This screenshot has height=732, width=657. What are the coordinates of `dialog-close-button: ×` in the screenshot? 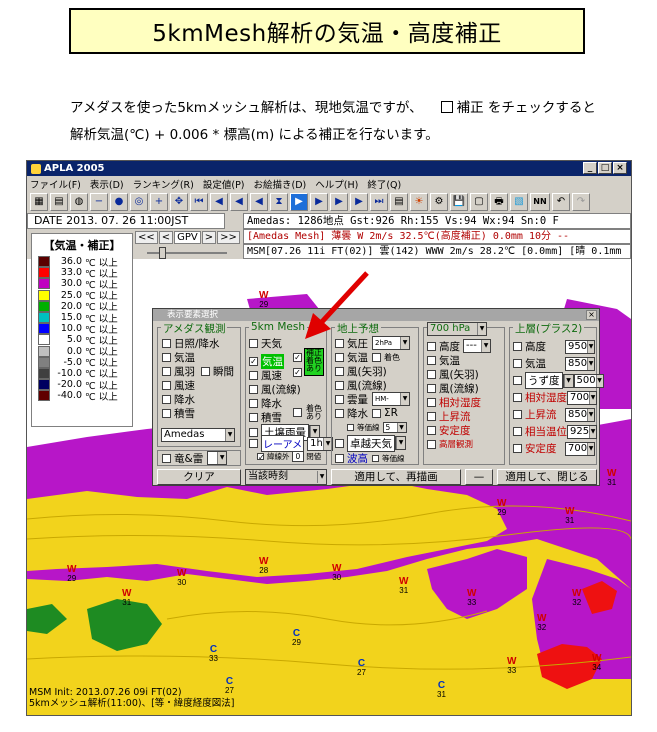 It's located at (591, 315).